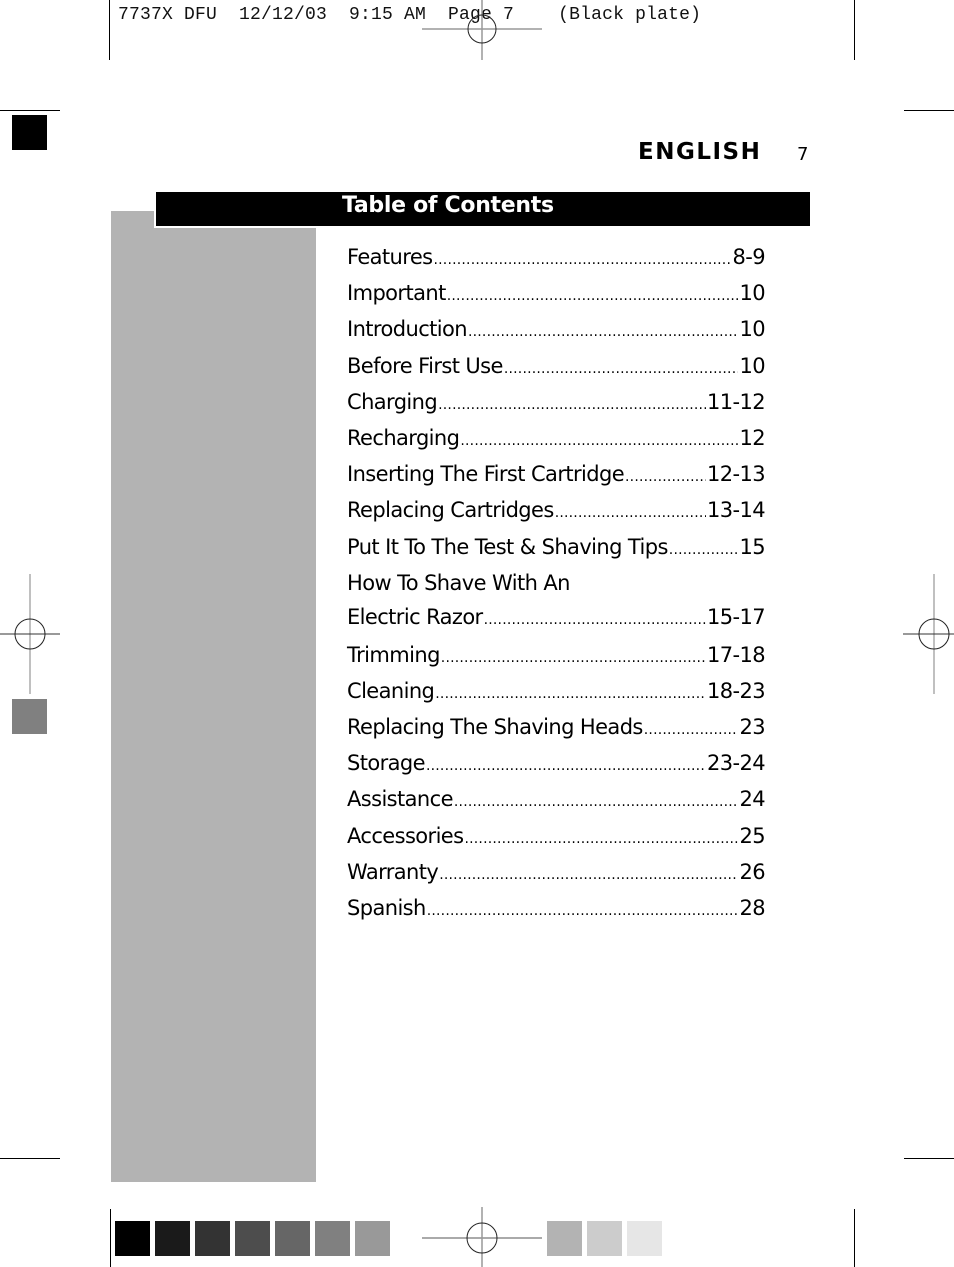 This screenshot has height=1267, width=954. Describe the element at coordinates (752, 546) in the screenshot. I see `toc-entry-page: 15` at that location.